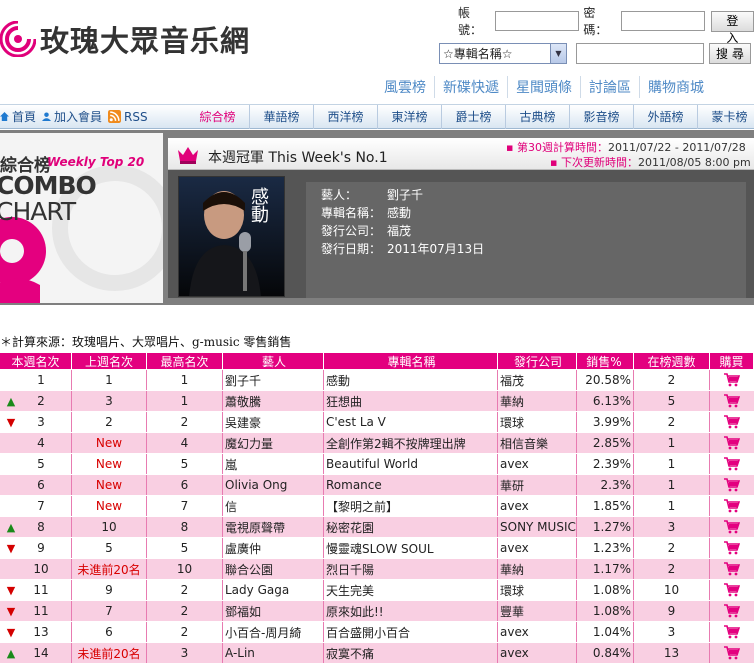  What do you see at coordinates (537, 21) in the screenshot?
I see `account-input` at bounding box center [537, 21].